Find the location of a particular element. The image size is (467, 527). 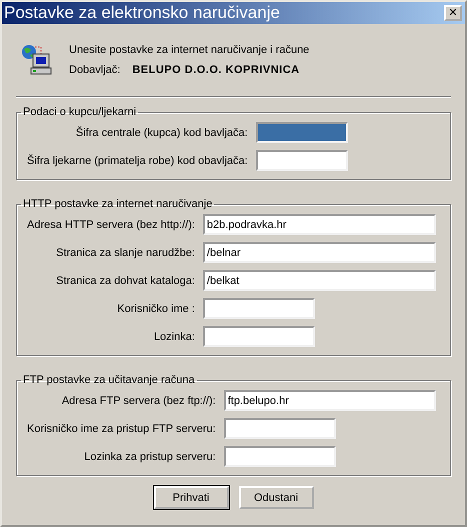

close-button: ✕ is located at coordinates (453, 13).